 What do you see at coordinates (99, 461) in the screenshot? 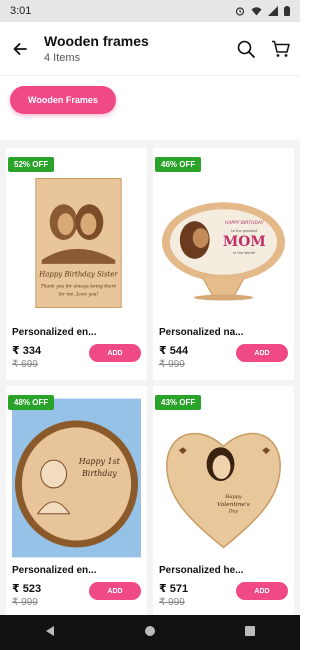
I see `engraved-text: Happy 1st` at bounding box center [99, 461].